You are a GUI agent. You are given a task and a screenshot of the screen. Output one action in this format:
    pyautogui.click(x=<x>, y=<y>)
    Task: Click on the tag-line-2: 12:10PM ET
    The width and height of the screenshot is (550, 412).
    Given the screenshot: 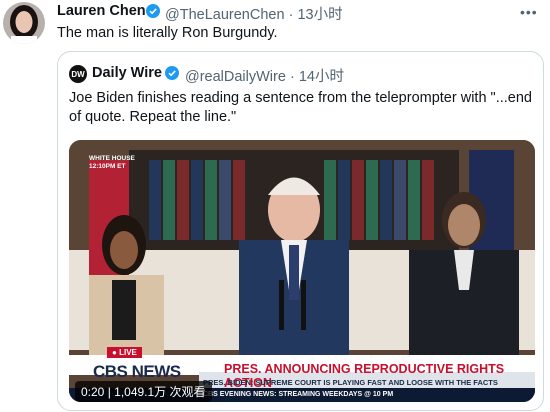 What is the action you would take?
    pyautogui.click(x=107, y=166)
    